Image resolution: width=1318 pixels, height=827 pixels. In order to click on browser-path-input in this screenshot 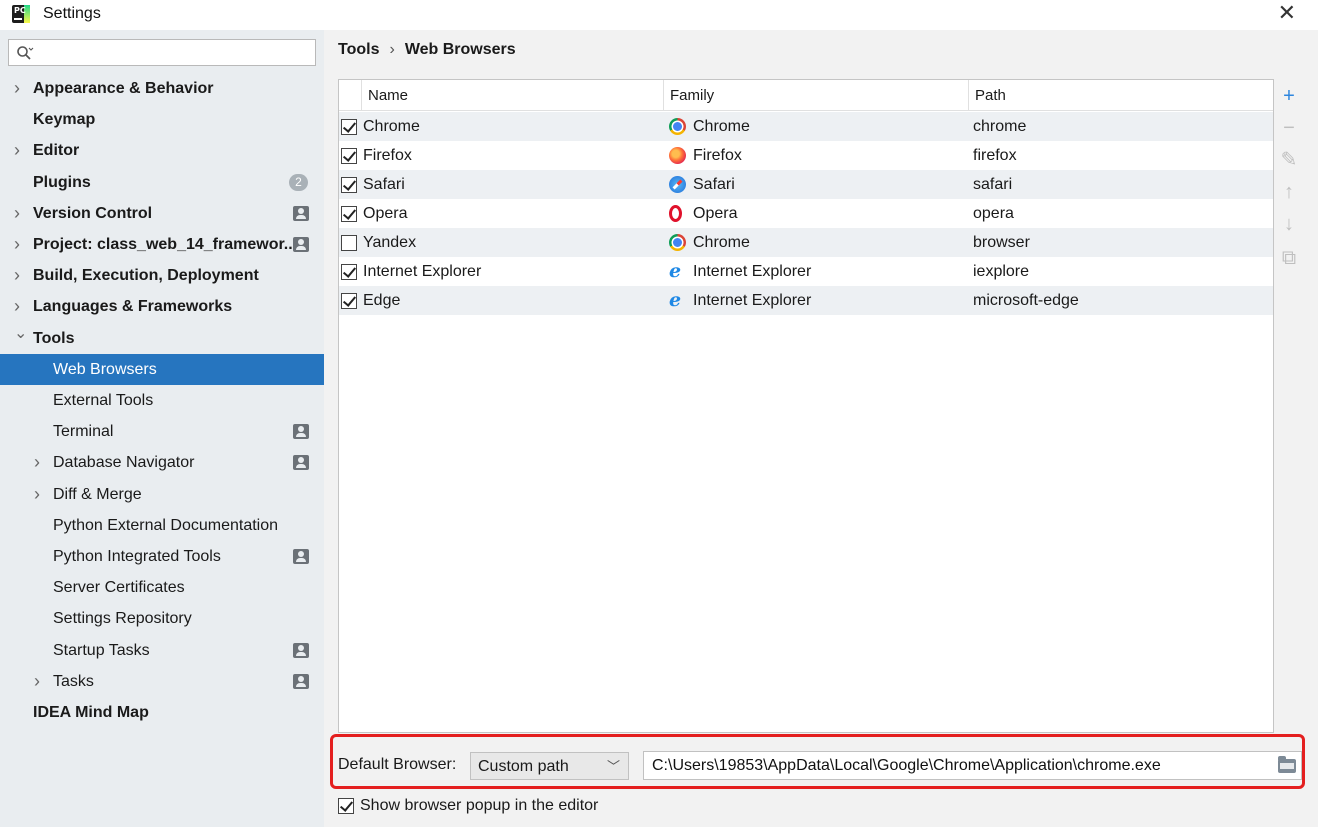, I will do `click(960, 766)`.